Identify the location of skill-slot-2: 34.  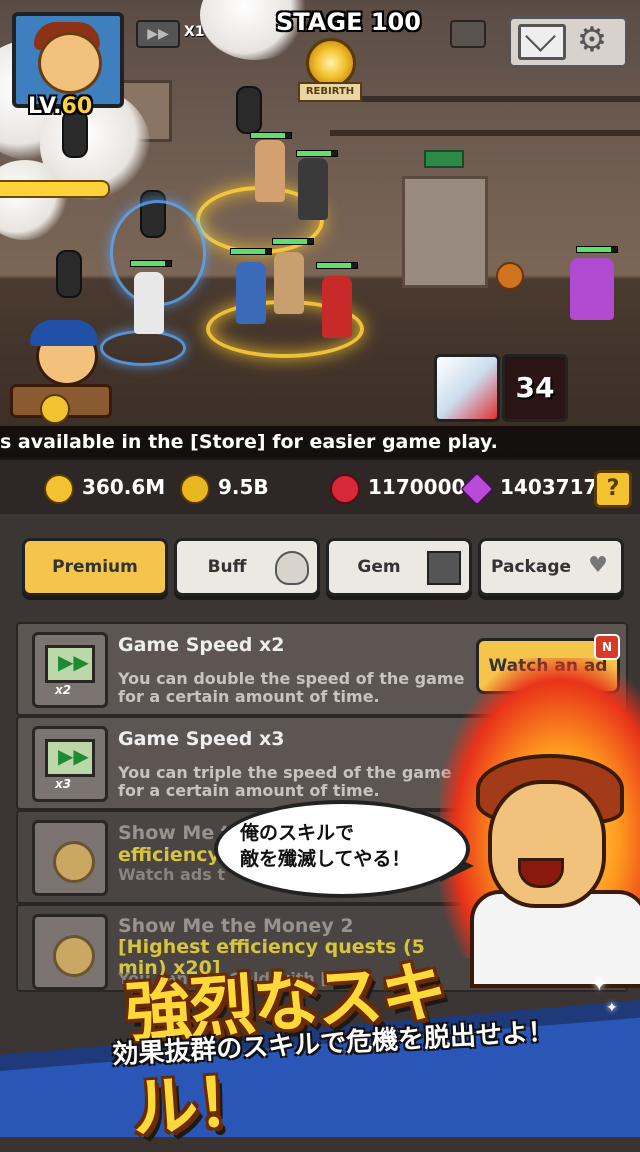
(535, 388).